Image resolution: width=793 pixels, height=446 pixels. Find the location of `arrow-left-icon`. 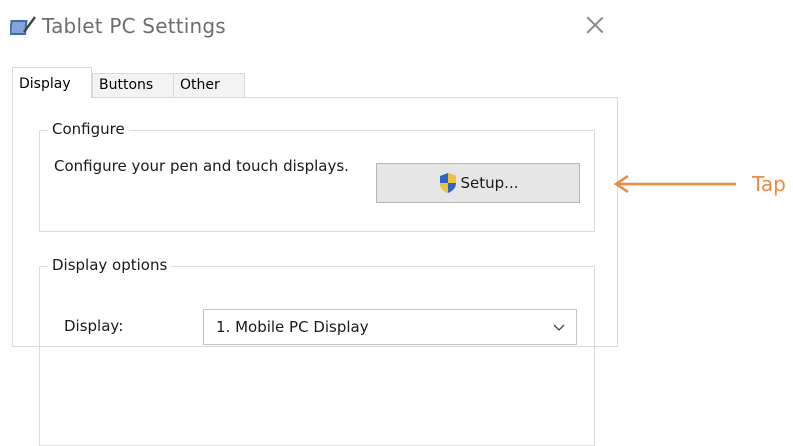

arrow-left-icon is located at coordinates (674, 184).